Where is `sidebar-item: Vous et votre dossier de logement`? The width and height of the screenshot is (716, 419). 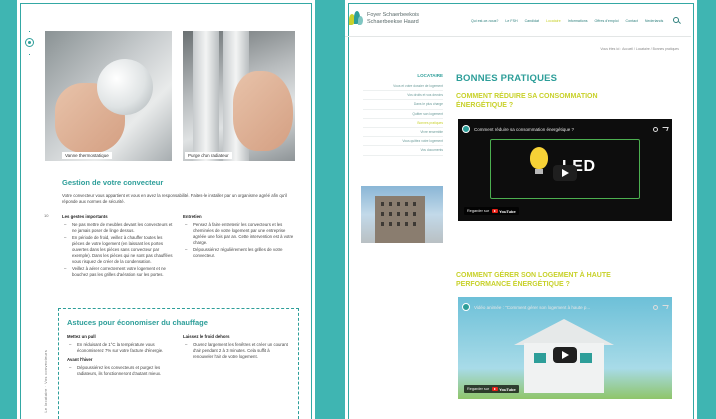 sidebar-item: Vous et votre dossier de logement is located at coordinates (403, 87).